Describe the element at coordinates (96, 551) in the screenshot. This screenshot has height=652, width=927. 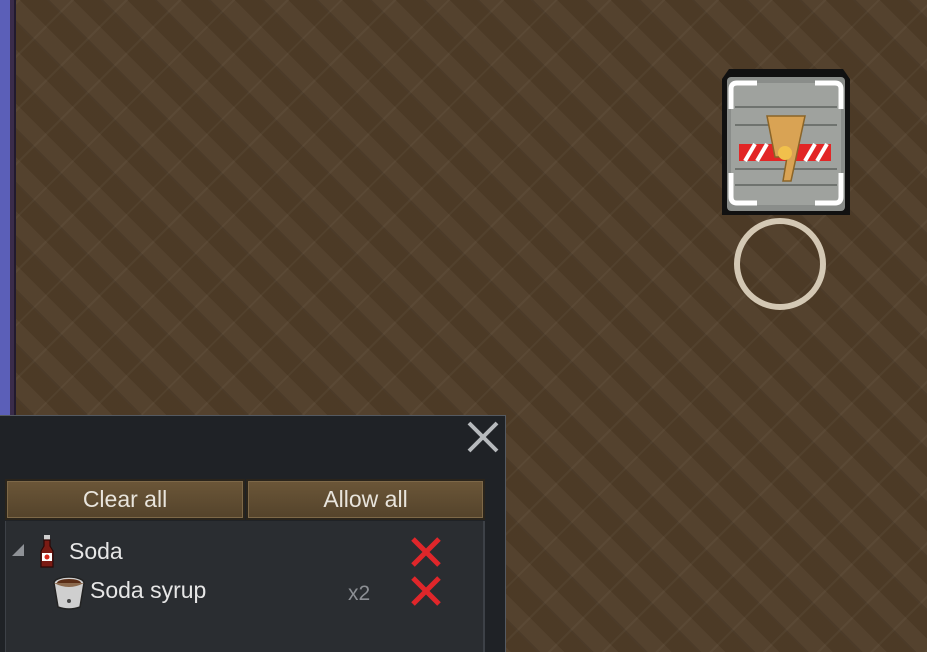
I see `tree-label-soda: Soda` at that location.